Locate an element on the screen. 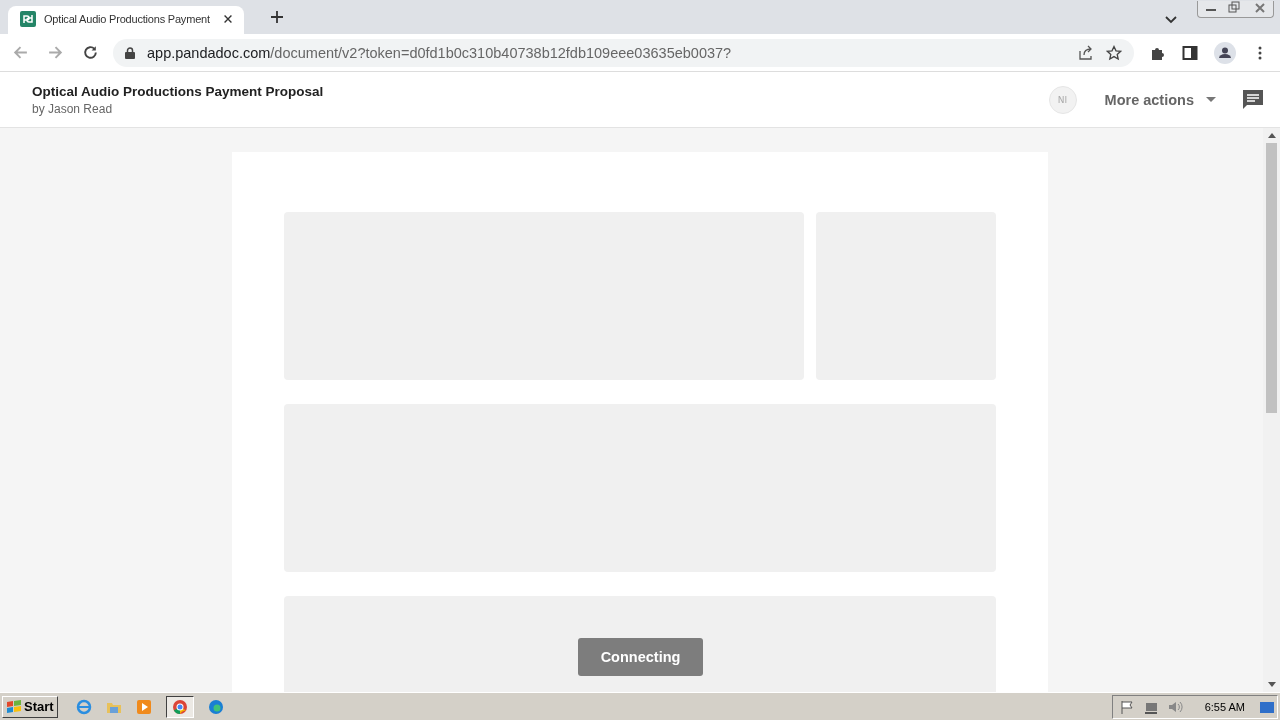  address-bar: app.pandadoc.com/document/v2?token=d0fd1b0c310b40738b12fdb109eee03635eb0037? is located at coordinates (623, 52).